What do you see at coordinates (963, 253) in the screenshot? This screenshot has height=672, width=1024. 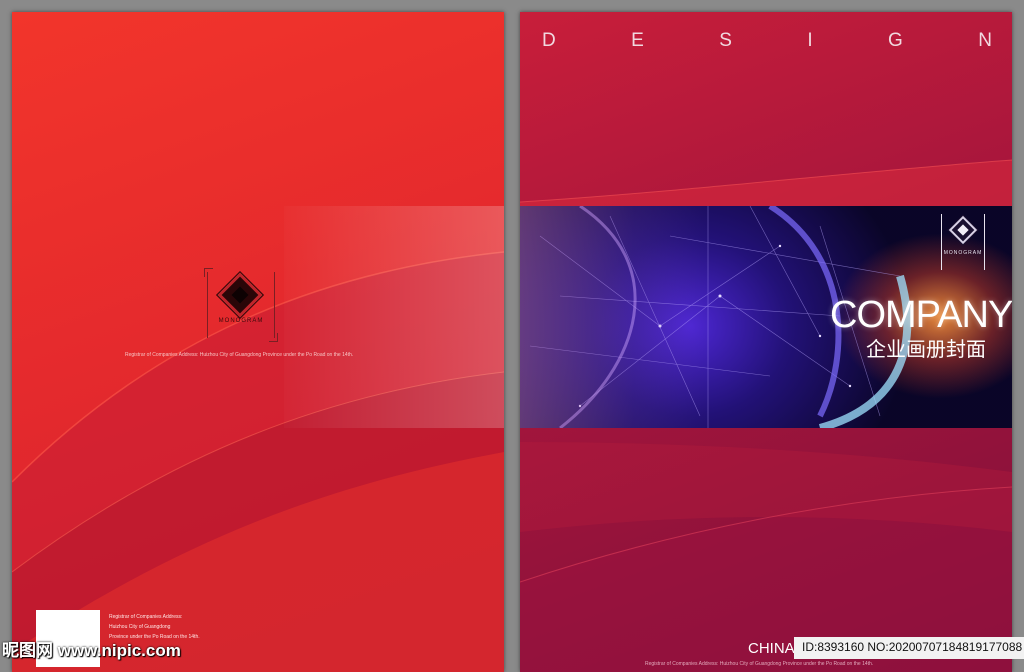 I see `hero-monogram-title: MONOGRAM` at bounding box center [963, 253].